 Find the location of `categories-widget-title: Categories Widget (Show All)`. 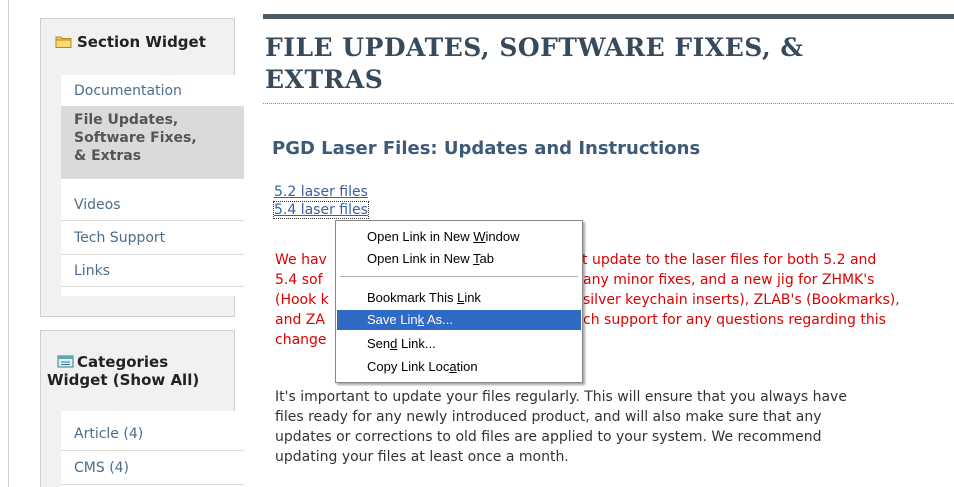

categories-widget-title: Categories Widget (Show All) is located at coordinates (139, 371).